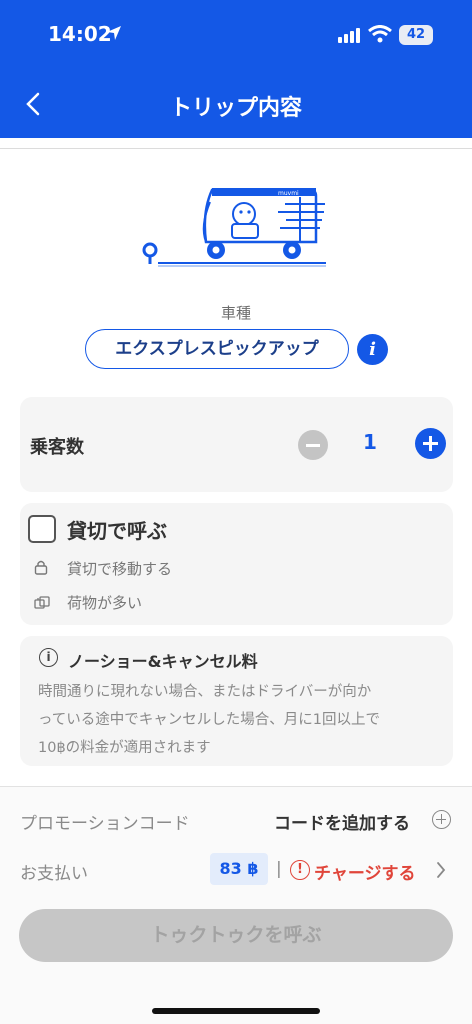 This screenshot has height=1024, width=472. What do you see at coordinates (235, 313) in the screenshot?
I see `vehicle-type-label: 車種` at bounding box center [235, 313].